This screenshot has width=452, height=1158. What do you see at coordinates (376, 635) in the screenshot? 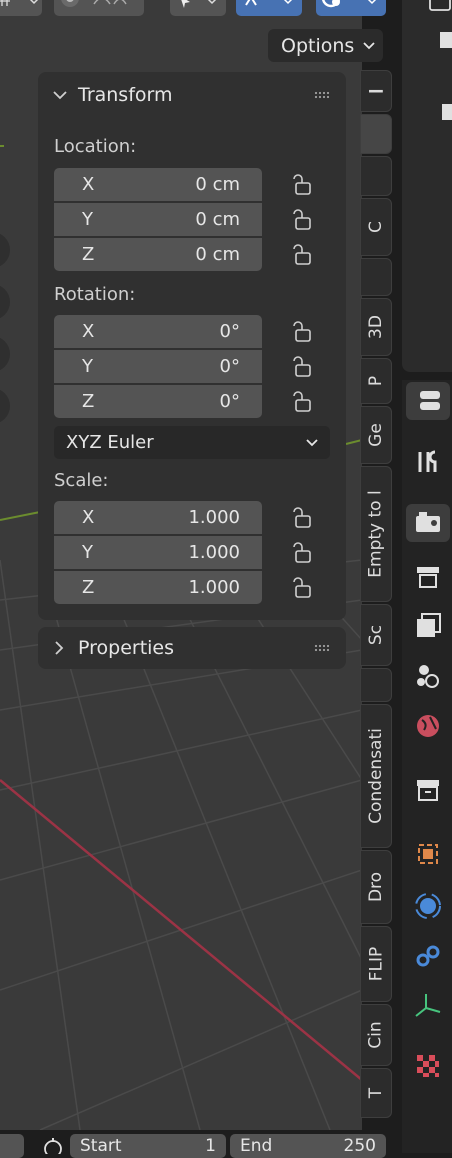
I see `tab-item: Sc` at bounding box center [376, 635].